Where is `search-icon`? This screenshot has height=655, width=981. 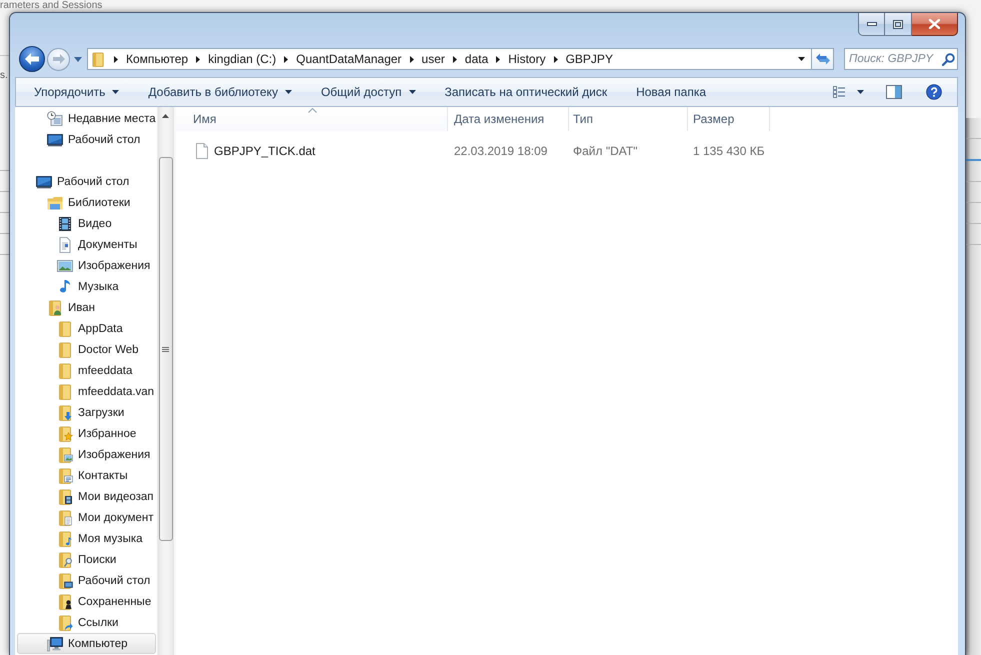 search-icon is located at coordinates (948, 59).